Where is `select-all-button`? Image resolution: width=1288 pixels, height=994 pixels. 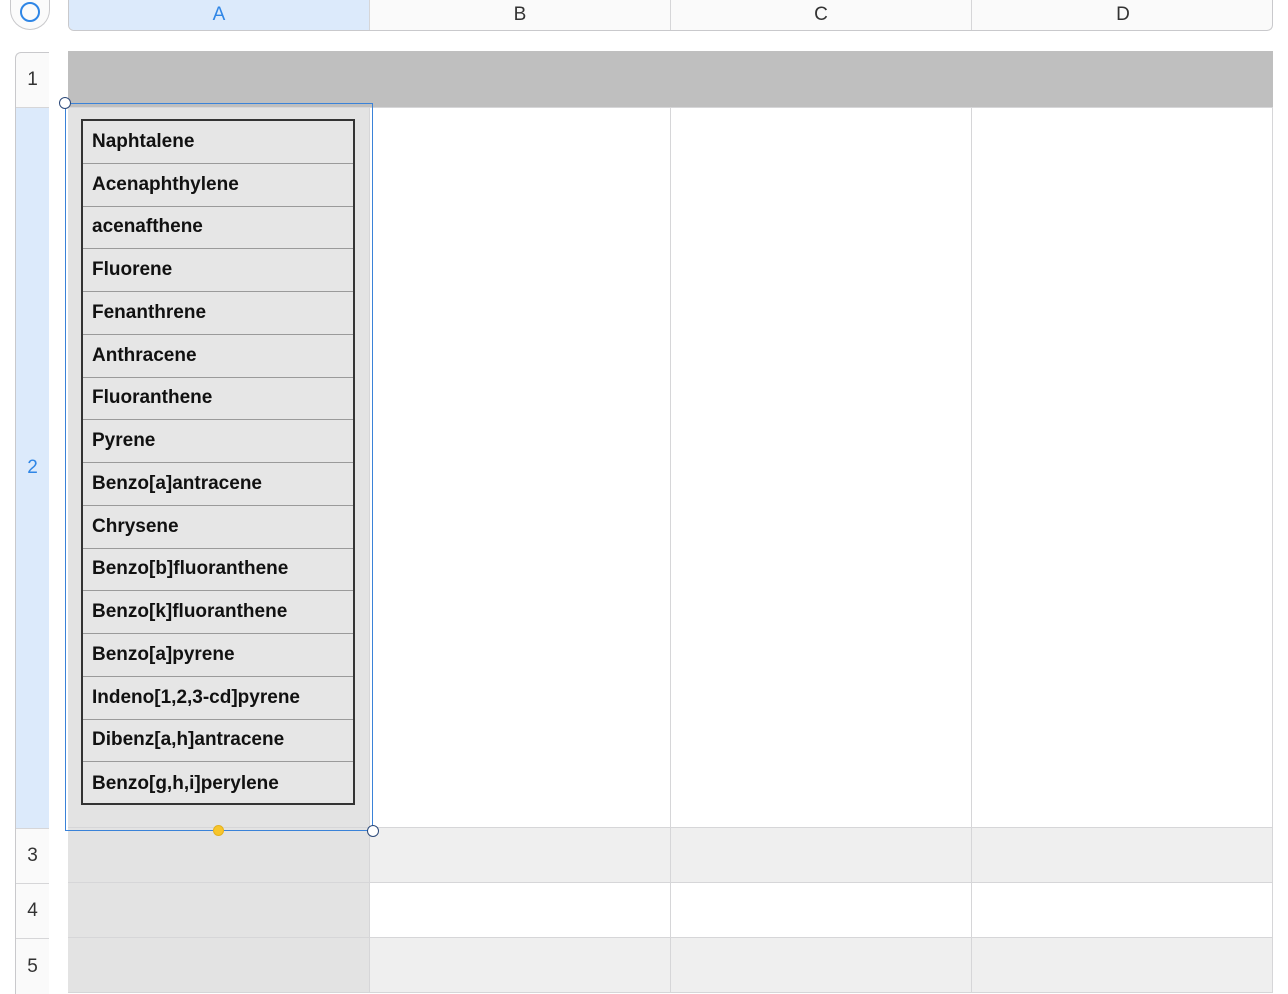 select-all-button is located at coordinates (30, 15).